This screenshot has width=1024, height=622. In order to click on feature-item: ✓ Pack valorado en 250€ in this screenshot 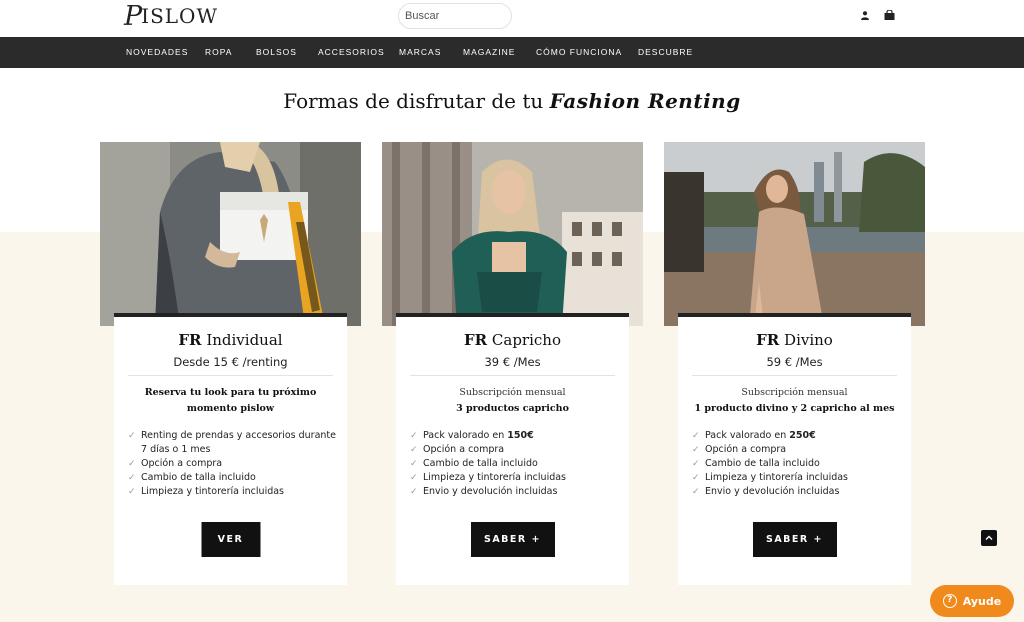, I will do `click(754, 435)`.